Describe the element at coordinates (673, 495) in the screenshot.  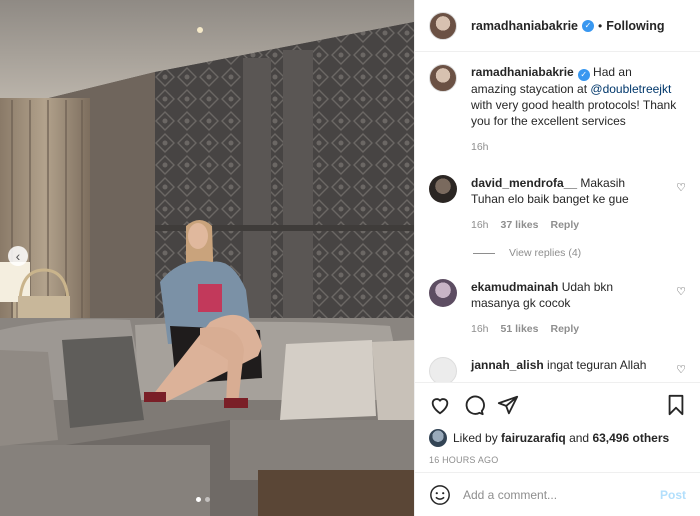
I see `post-comment-button: Post` at that location.